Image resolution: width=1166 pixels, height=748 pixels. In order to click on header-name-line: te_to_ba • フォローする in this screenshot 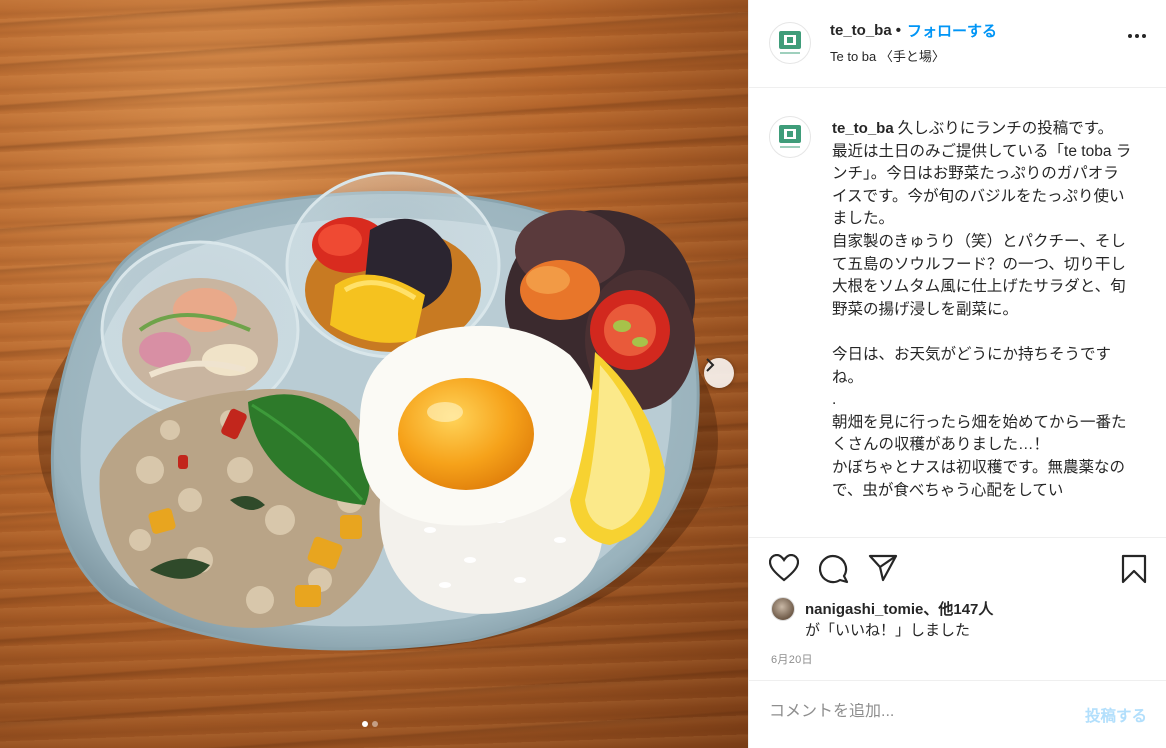, I will do `click(913, 30)`.